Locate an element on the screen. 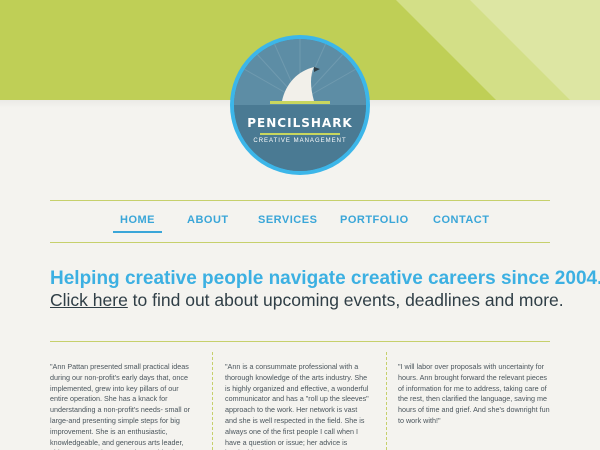 The image size is (600, 450). logo-brand-name: PENCILSHARK is located at coordinates (300, 123).